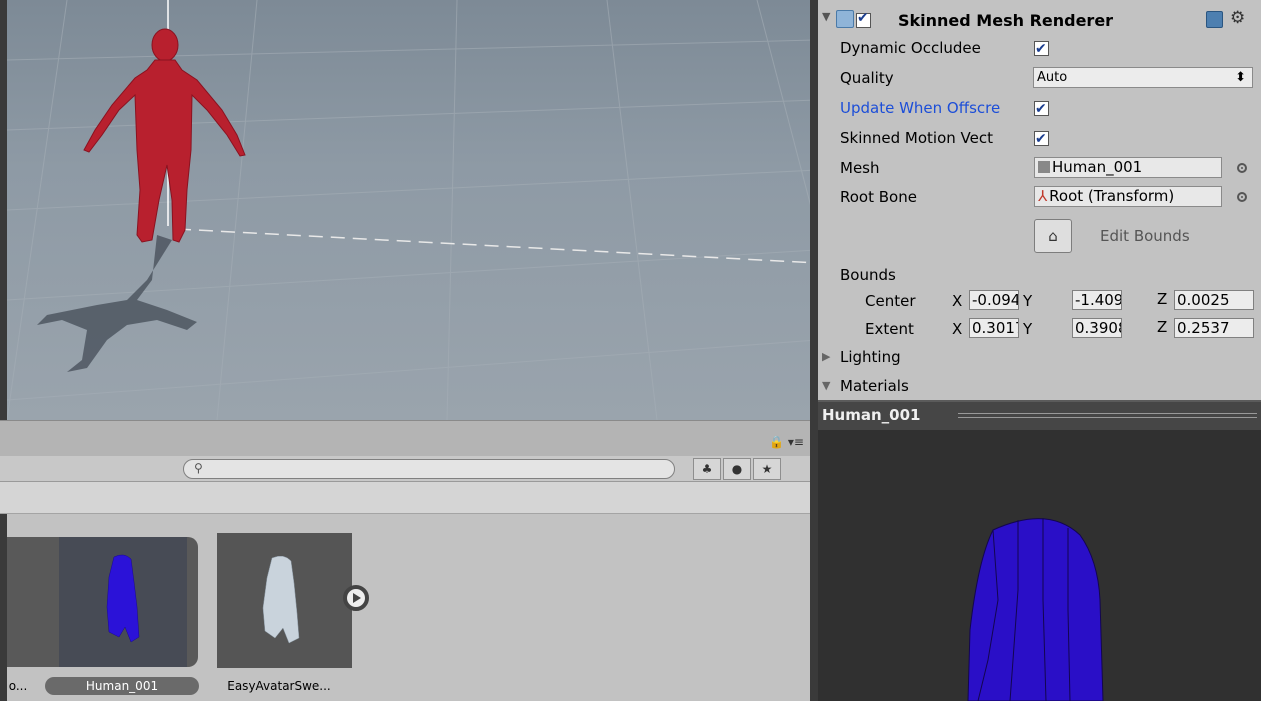 This screenshot has width=1261, height=701. I want to click on dynamic-occludee-checkbox, so click(1041, 49).